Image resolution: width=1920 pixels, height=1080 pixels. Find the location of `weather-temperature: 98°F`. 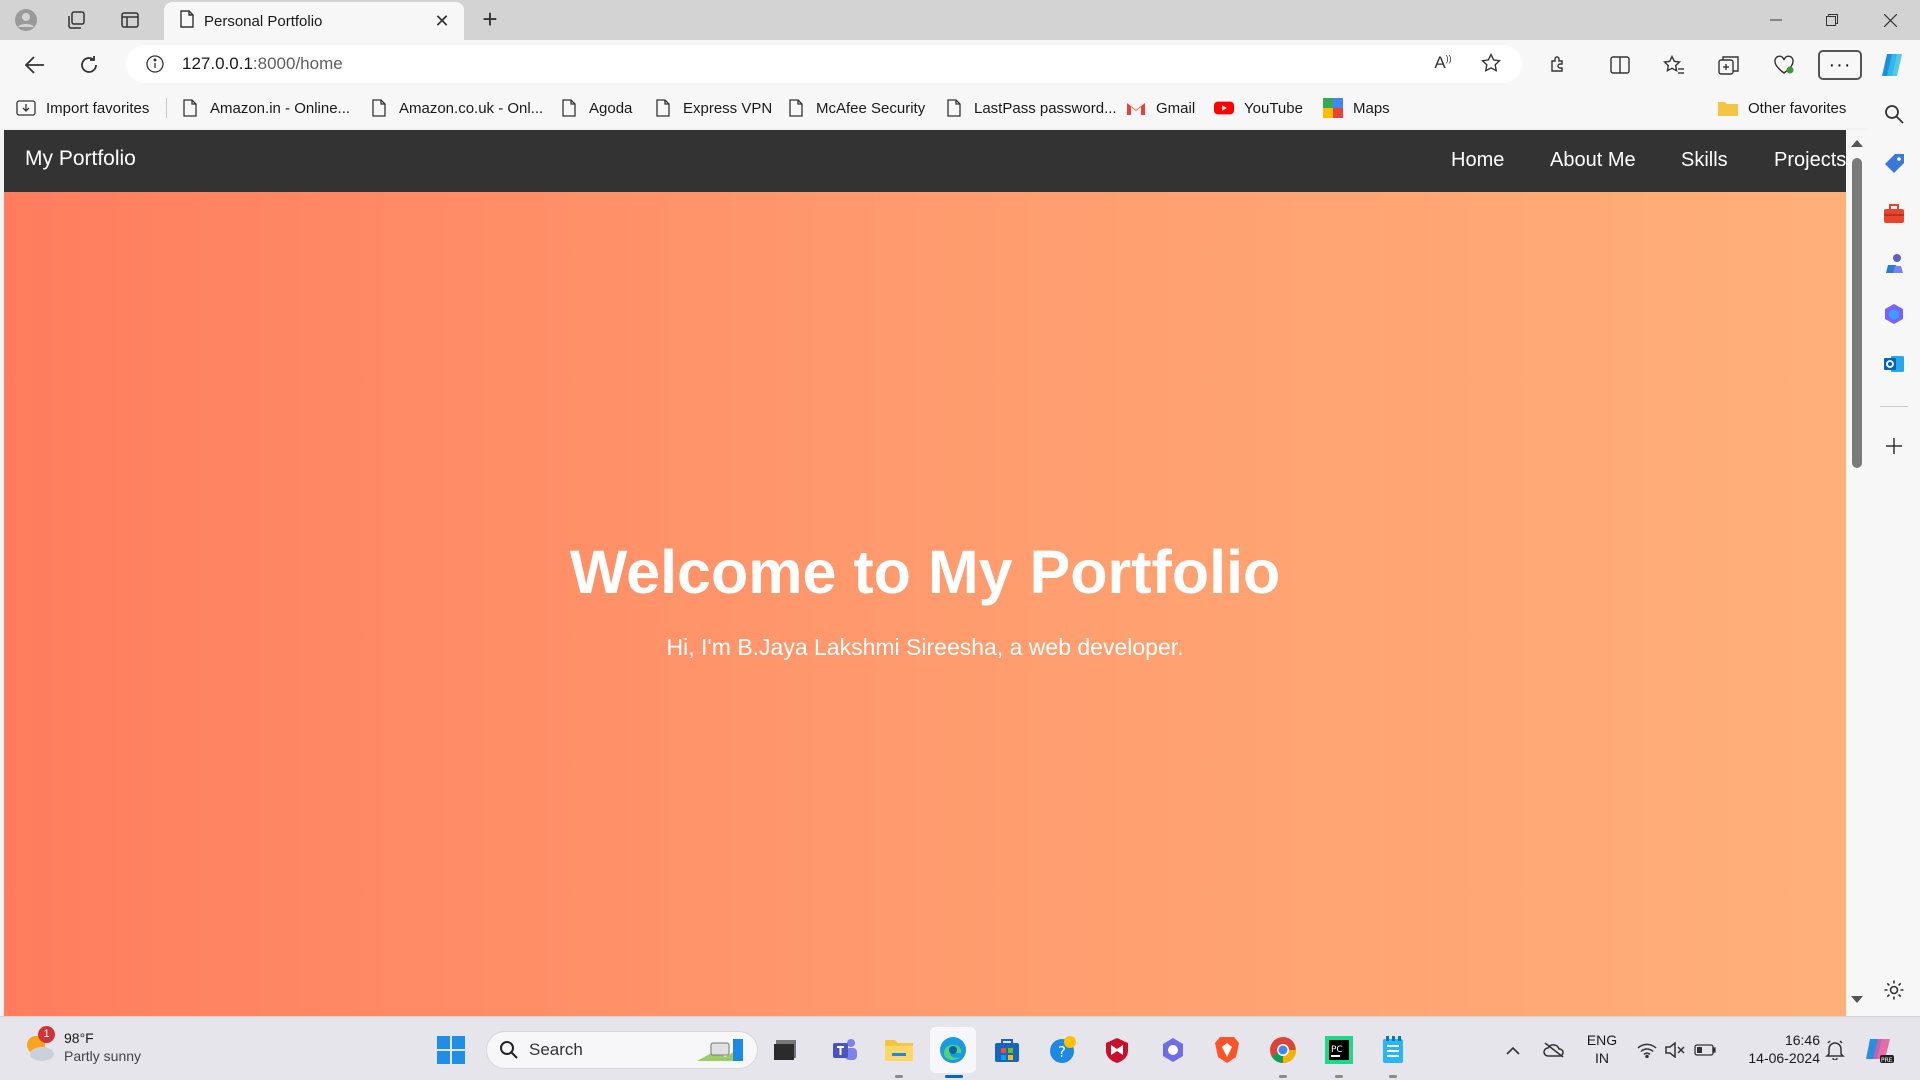

weather-temperature: 98°F is located at coordinates (79, 1038).